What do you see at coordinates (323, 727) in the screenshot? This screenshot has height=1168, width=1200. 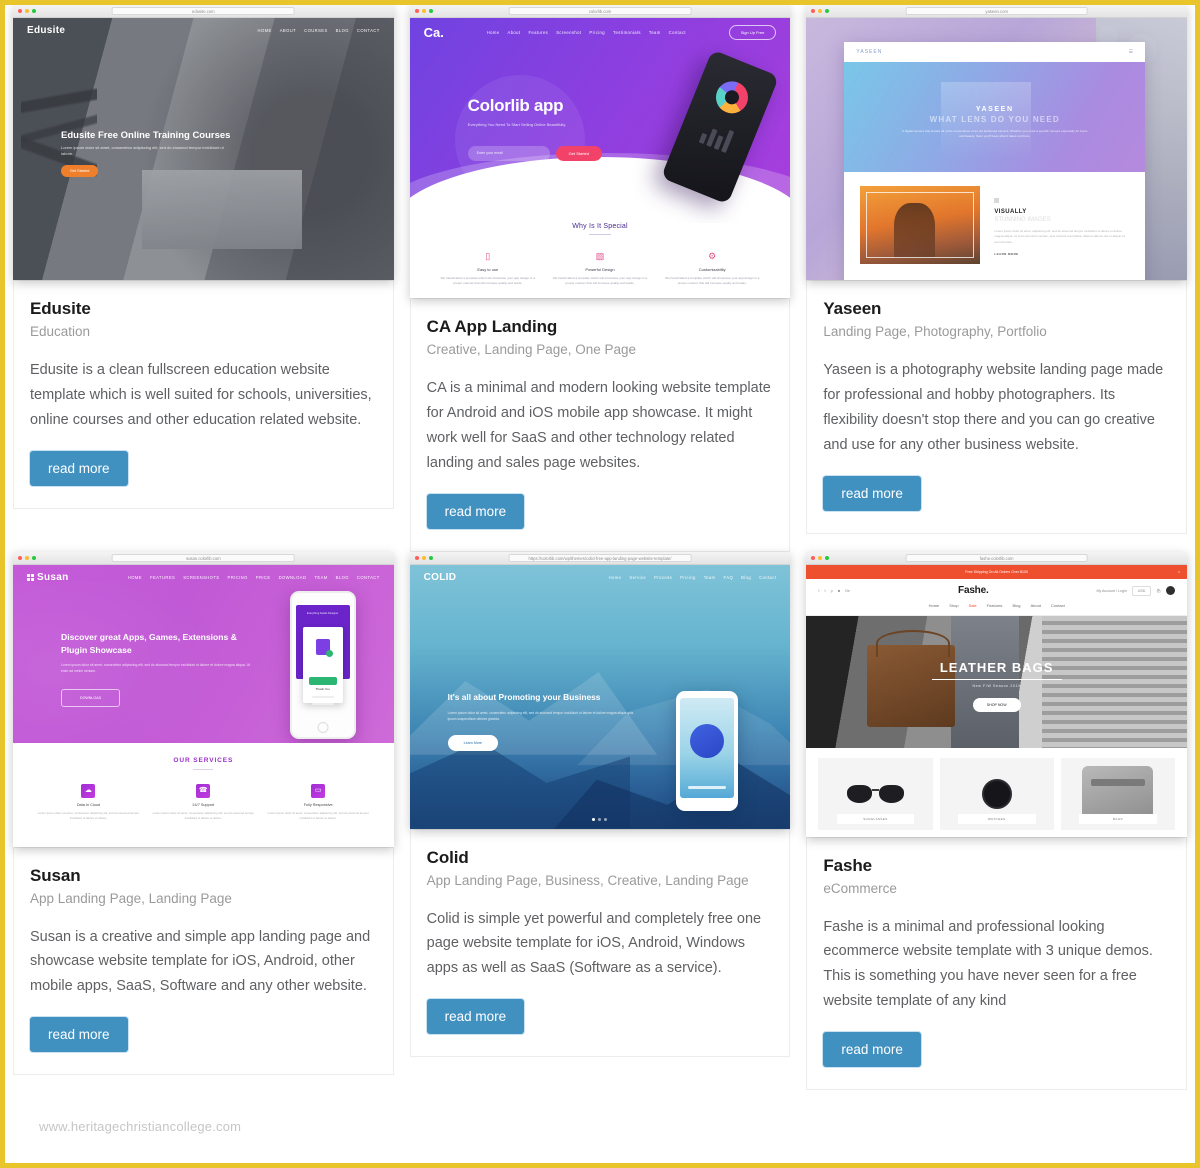 I see `phone-home-button` at bounding box center [323, 727].